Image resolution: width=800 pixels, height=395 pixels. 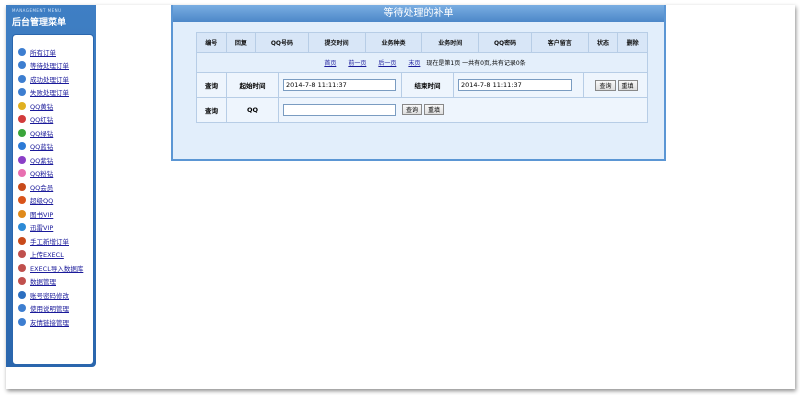 What do you see at coordinates (49, 92) in the screenshot?
I see `sidebar-item-link: 失败处理订单` at bounding box center [49, 92].